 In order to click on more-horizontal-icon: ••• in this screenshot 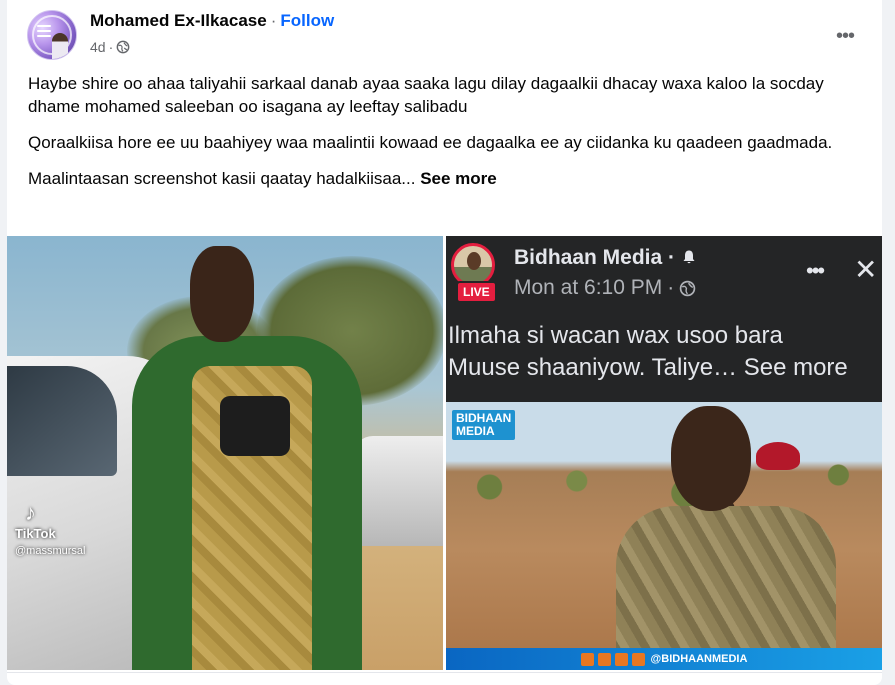, I will do `click(815, 270)`.